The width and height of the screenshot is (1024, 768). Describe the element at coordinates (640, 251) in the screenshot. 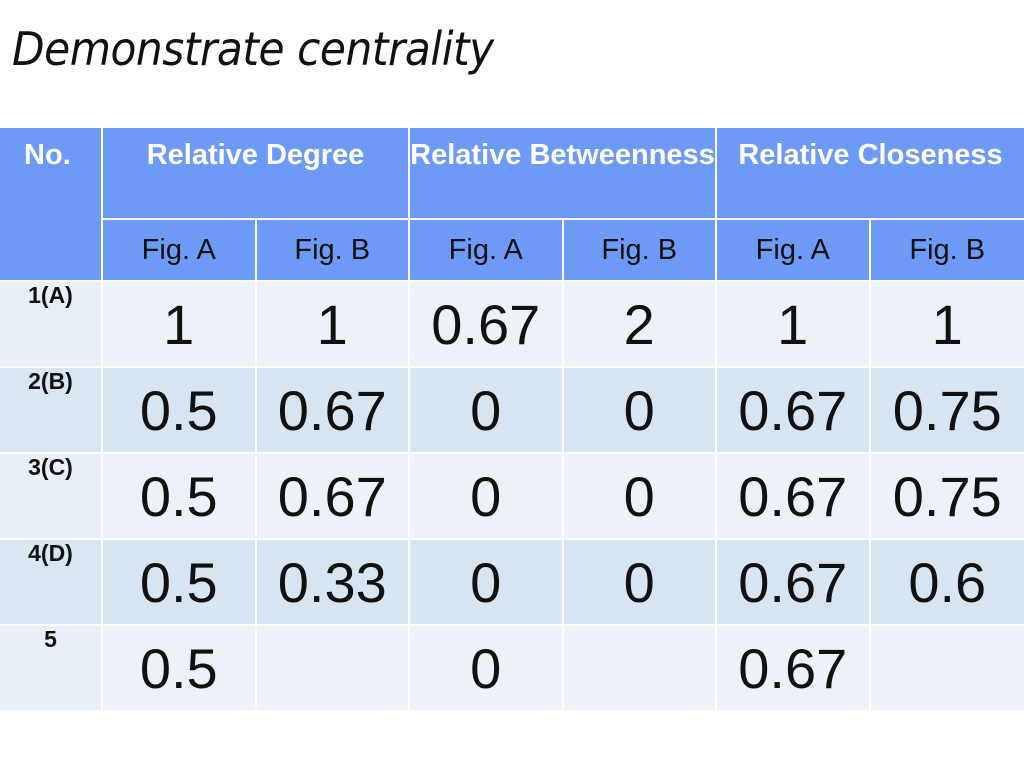

I see `subheader-betweenness-fig-b: Fig. B` at that location.